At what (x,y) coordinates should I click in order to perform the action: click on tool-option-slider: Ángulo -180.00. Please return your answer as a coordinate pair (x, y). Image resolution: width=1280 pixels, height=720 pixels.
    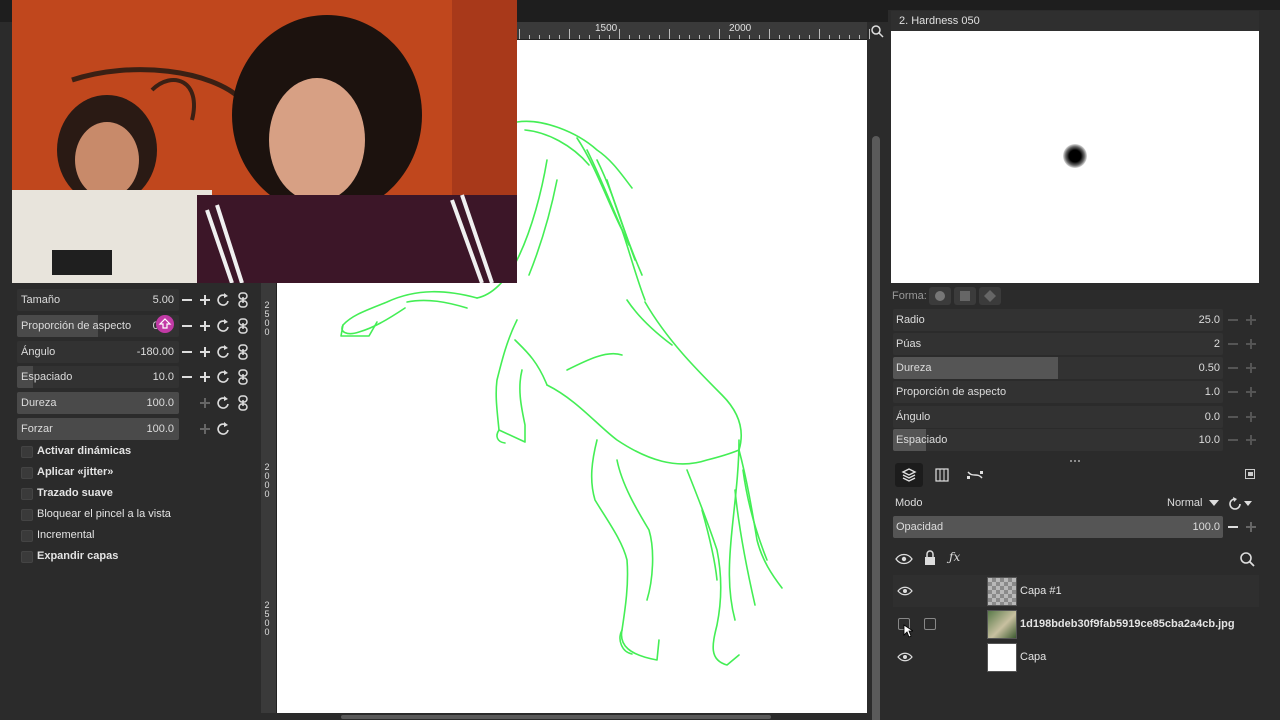
    Looking at the image, I should click on (98, 352).